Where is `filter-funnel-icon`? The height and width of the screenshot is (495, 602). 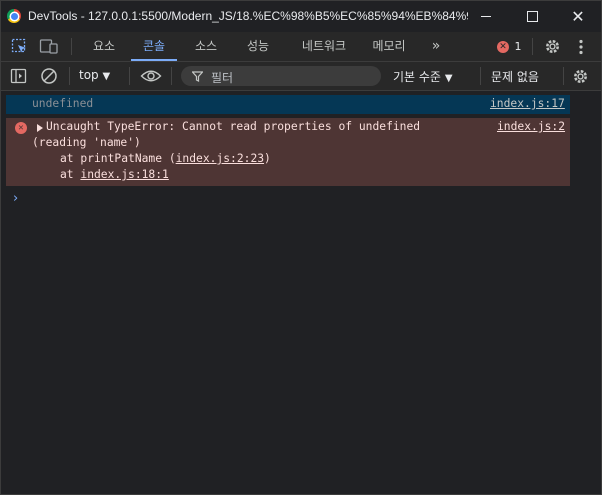 filter-funnel-icon is located at coordinates (197, 76).